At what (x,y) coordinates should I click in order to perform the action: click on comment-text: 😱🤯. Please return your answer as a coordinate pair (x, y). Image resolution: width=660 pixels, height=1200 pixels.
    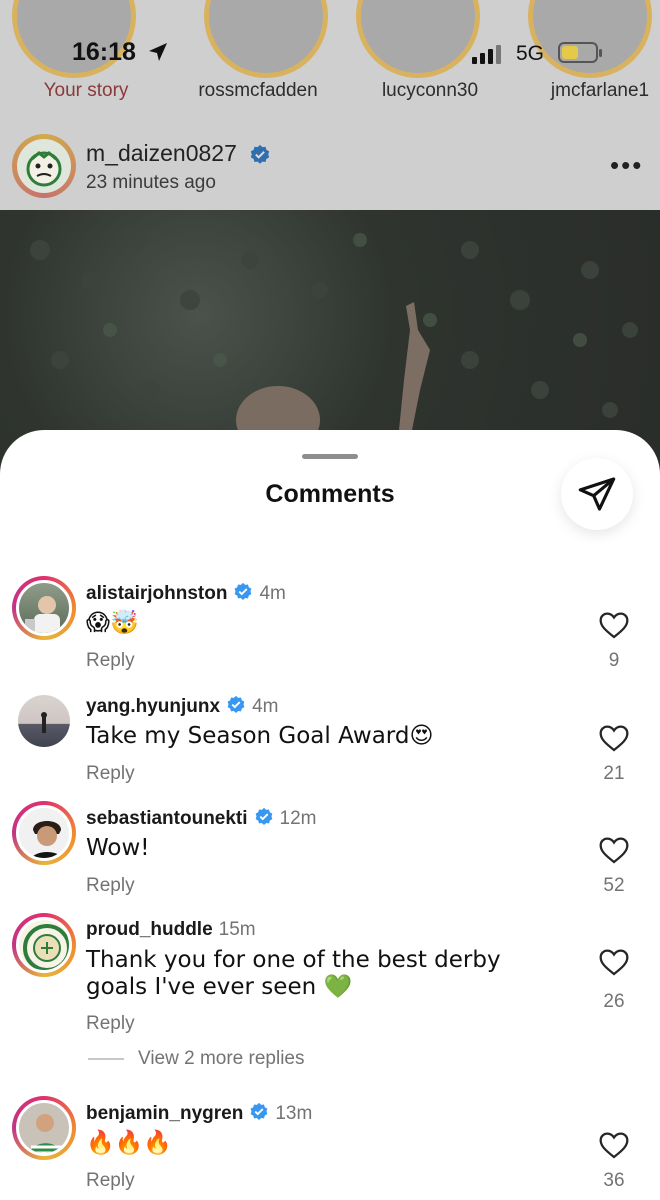
    Looking at the image, I should click on (112, 623).